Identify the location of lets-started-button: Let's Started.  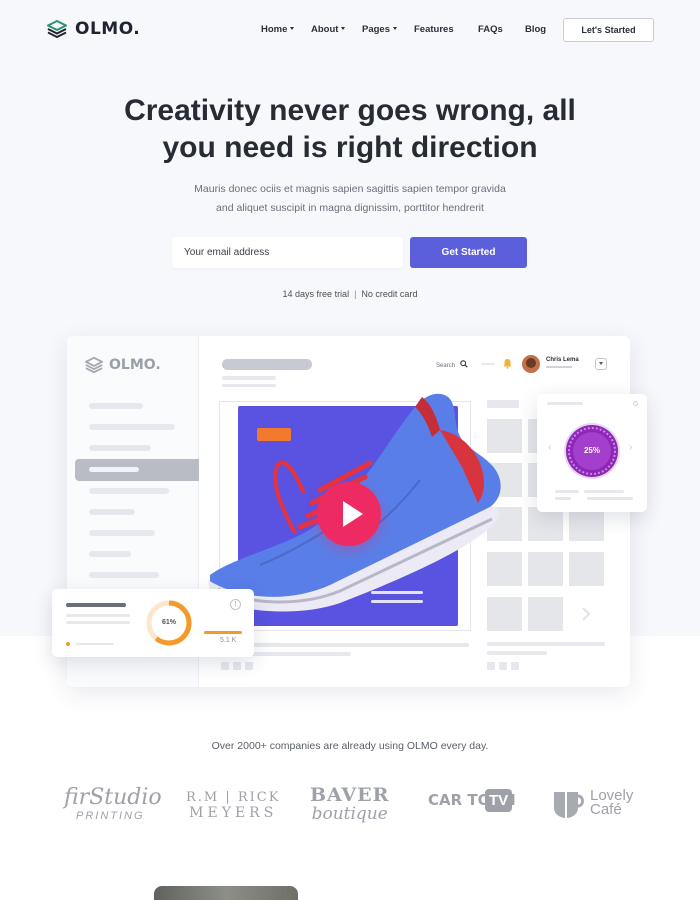
(608, 30).